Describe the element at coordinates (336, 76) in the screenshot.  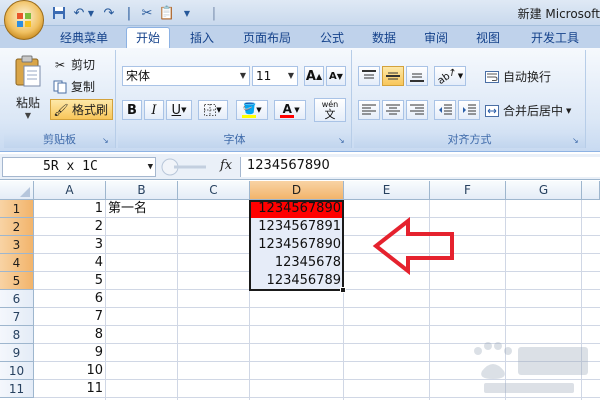
I see `shrink-font-button: A ▼` at that location.